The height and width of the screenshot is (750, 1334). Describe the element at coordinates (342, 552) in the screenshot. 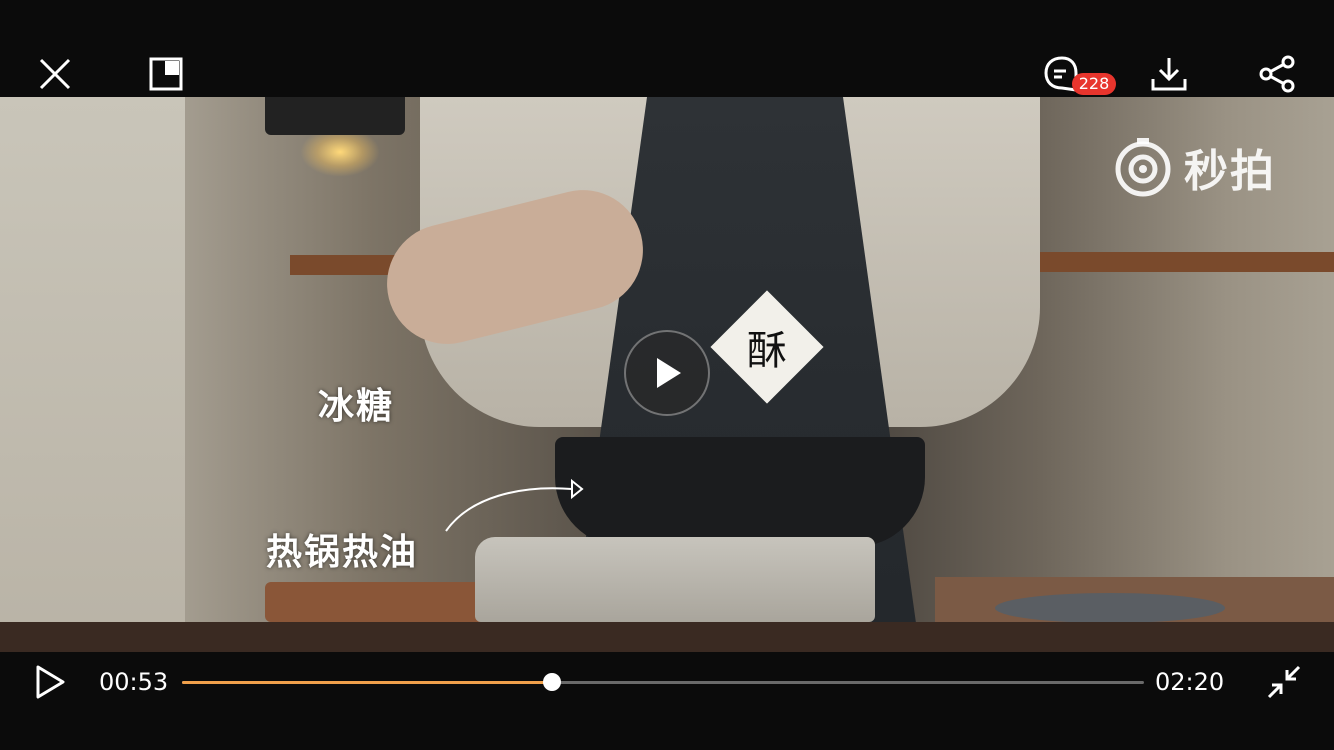

I see `video-caption-bottom: 热锅热油` at that location.